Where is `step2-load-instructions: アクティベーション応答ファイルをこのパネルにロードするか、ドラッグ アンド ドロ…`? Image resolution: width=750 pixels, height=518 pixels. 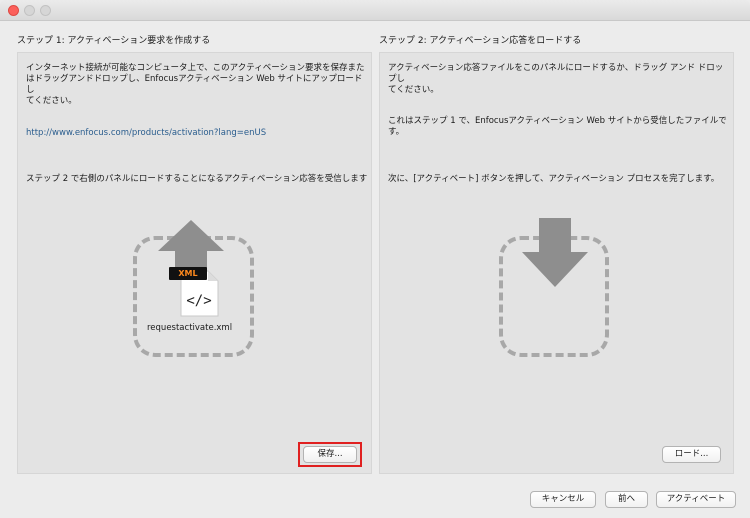 step2-load-instructions: アクティベーション応答ファイルをこのパネルにロードするか、ドラッグ アンド ドロ… is located at coordinates (558, 79).